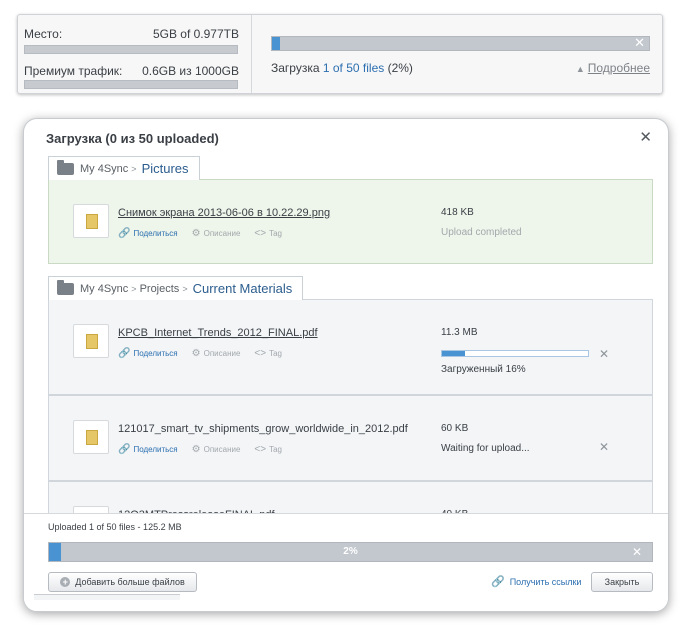 The width and height of the screenshot is (680, 640). I want to click on file-status: Upload completed, so click(481, 232).